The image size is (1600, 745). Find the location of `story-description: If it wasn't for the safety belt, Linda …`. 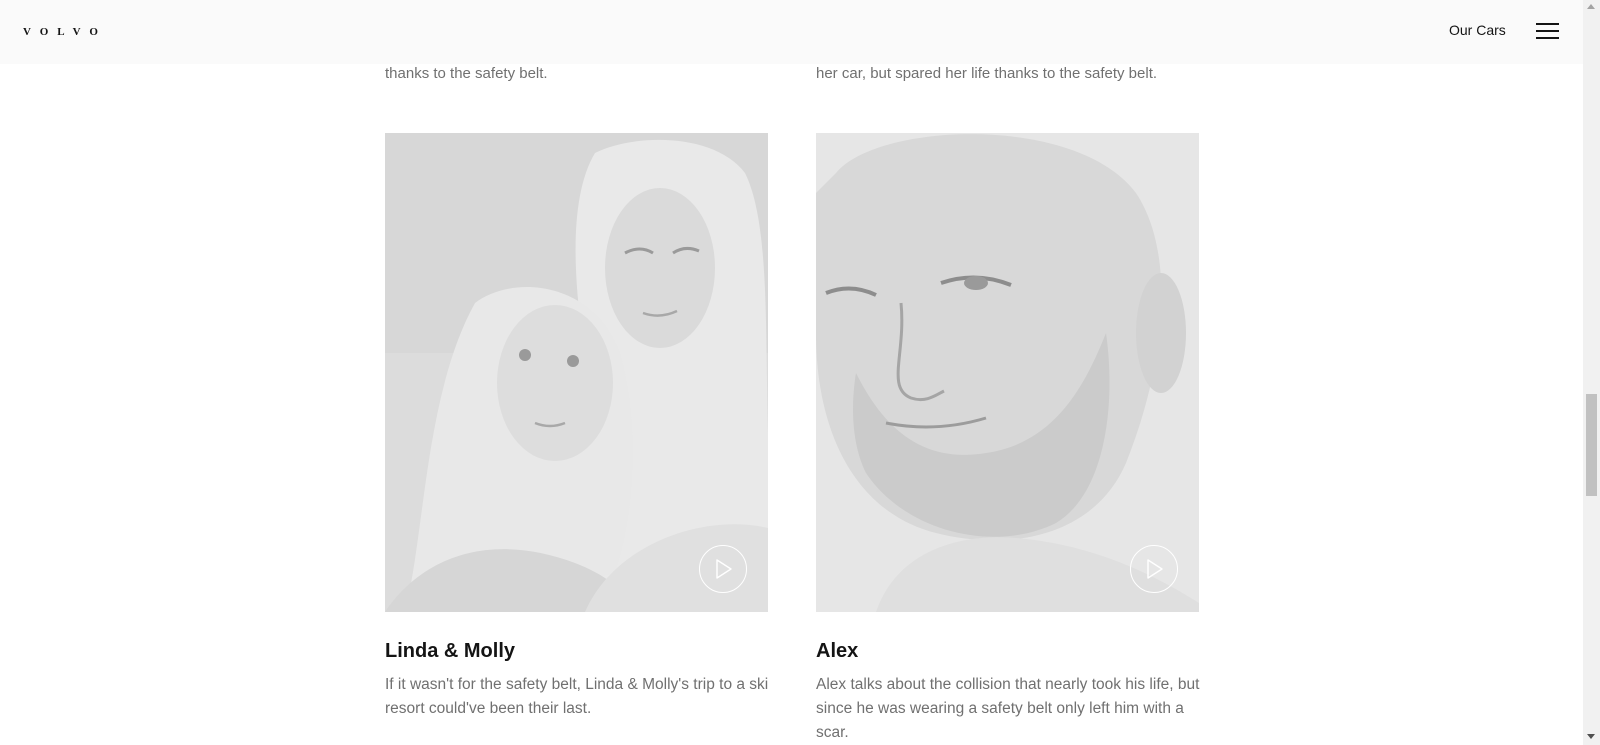

story-description: If it wasn't for the safety belt, Linda … is located at coordinates (577, 696).